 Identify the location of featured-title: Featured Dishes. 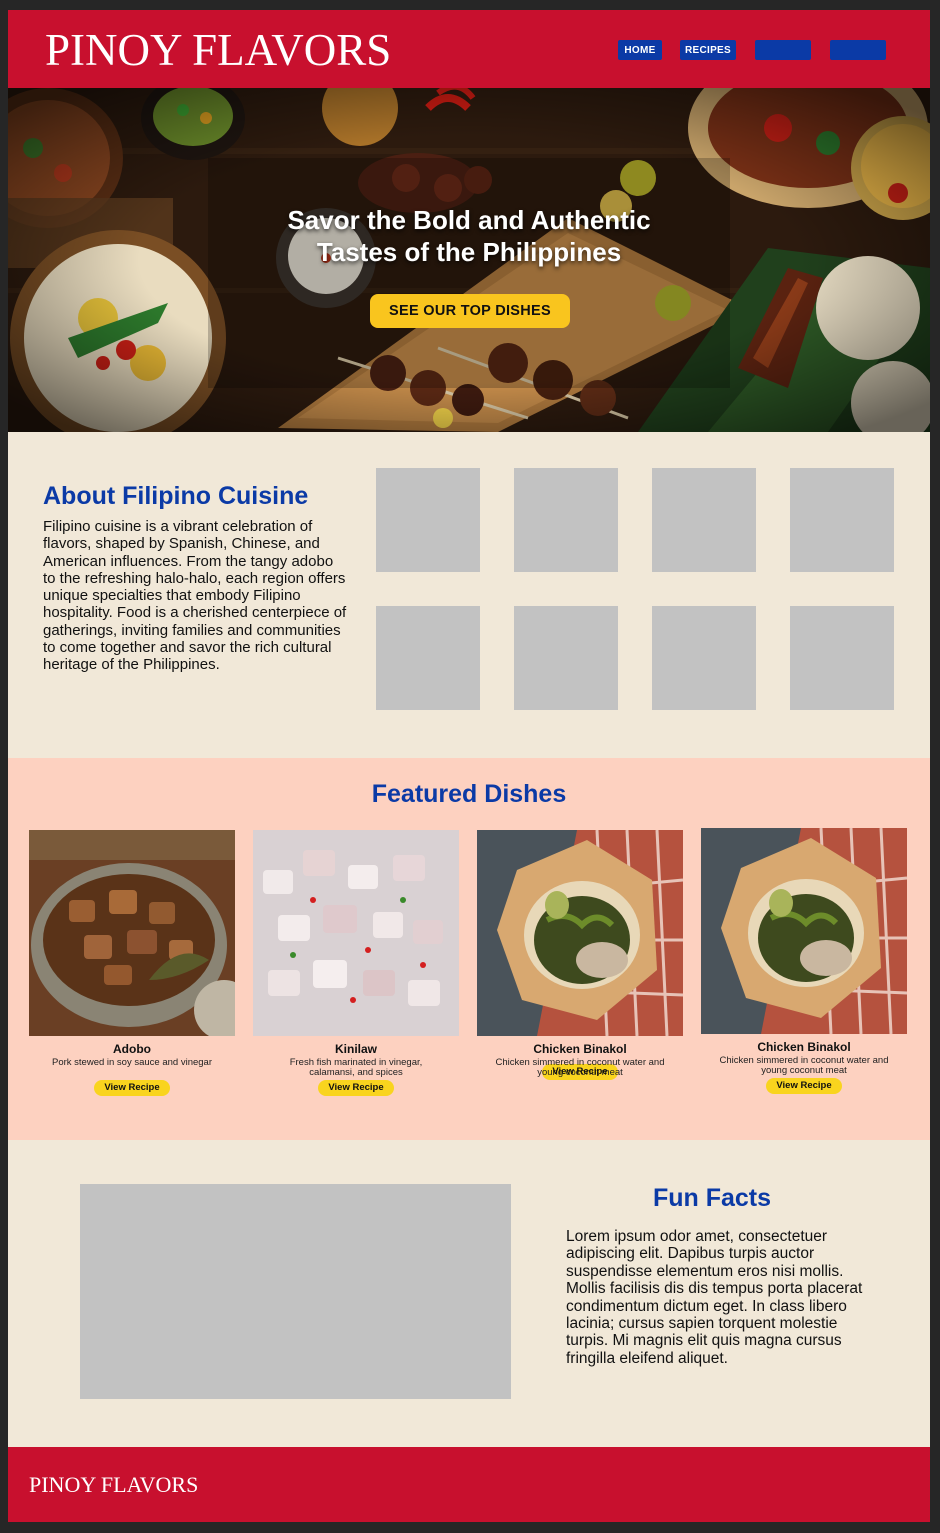
(469, 794).